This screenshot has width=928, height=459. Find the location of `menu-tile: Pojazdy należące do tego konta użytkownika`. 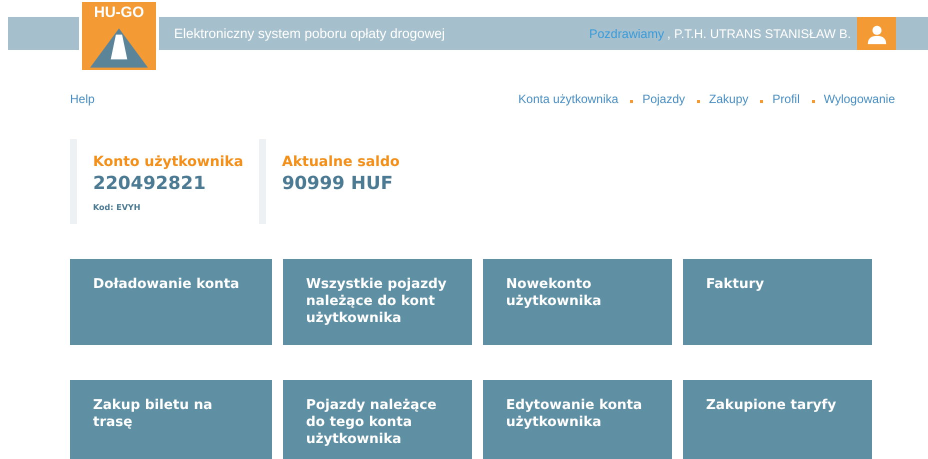

menu-tile: Pojazdy należące do tego konta użytkownika is located at coordinates (377, 419).